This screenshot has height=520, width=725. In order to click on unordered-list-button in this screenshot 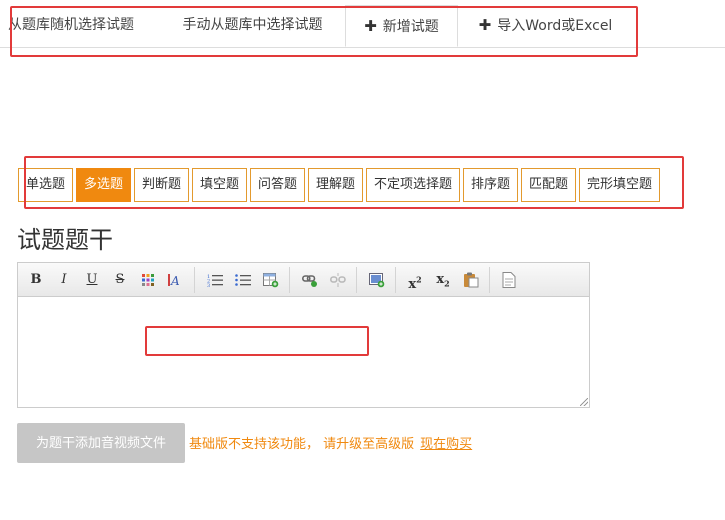, I will do `click(243, 280)`.